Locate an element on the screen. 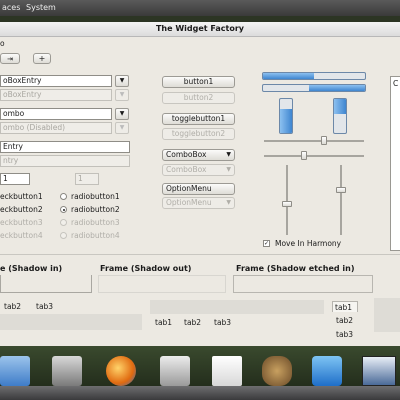 This screenshot has width=400, height=400. combo-field: ombo is located at coordinates (56, 114).